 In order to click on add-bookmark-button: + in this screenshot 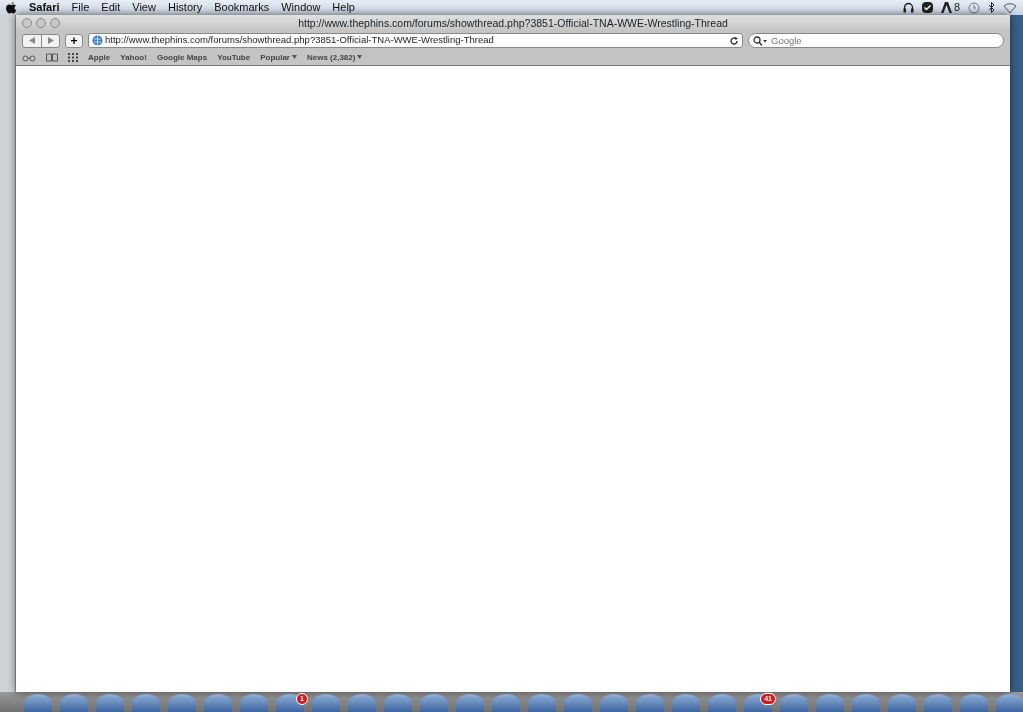, I will do `click(74, 40)`.